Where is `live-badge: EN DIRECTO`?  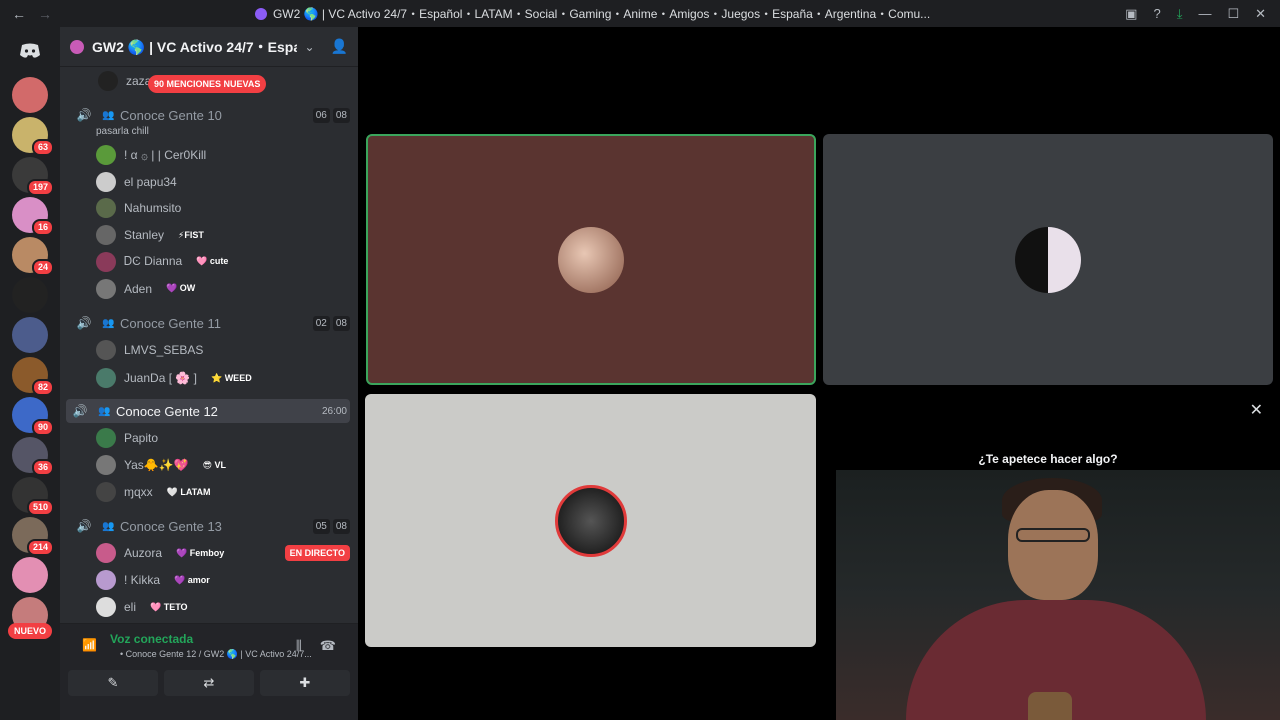 live-badge: EN DIRECTO is located at coordinates (317, 553).